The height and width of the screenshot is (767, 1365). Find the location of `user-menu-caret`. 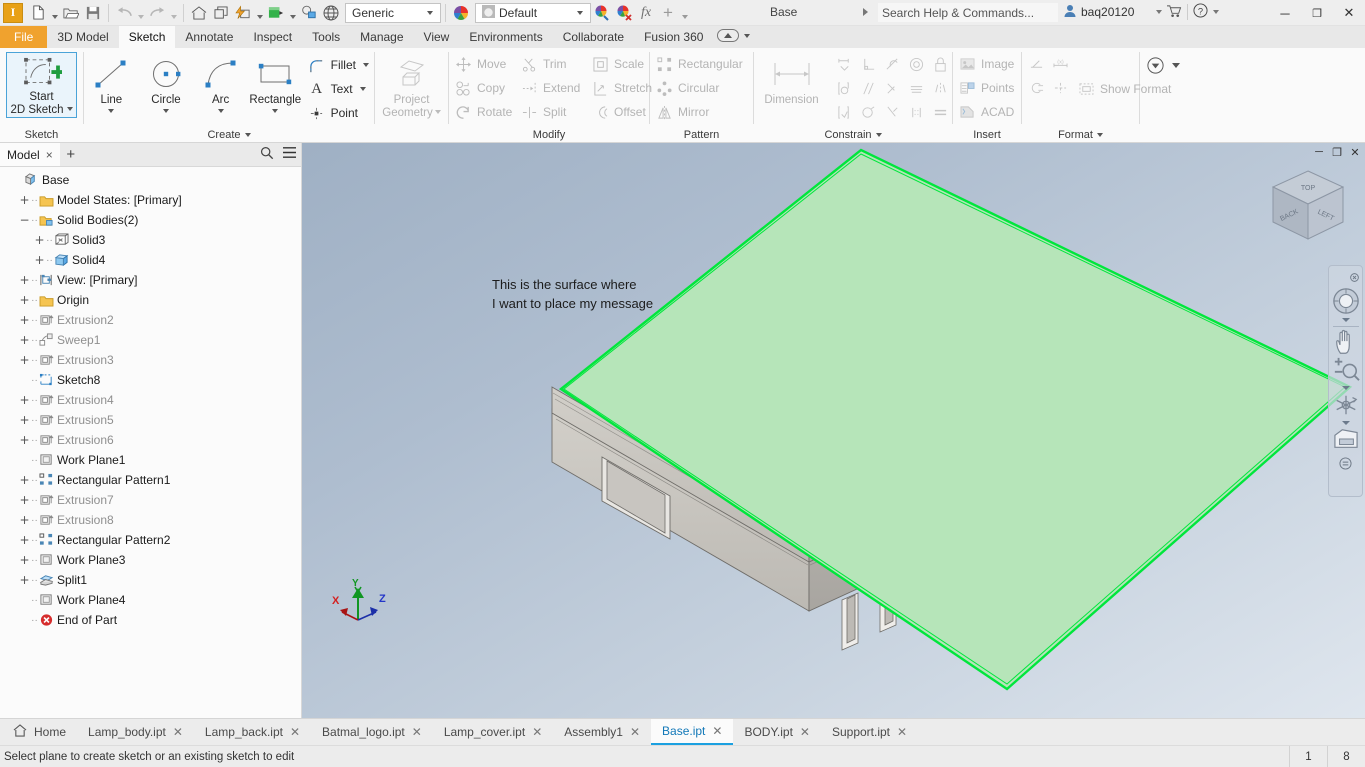

user-menu-caret is located at coordinates (1159, 12).